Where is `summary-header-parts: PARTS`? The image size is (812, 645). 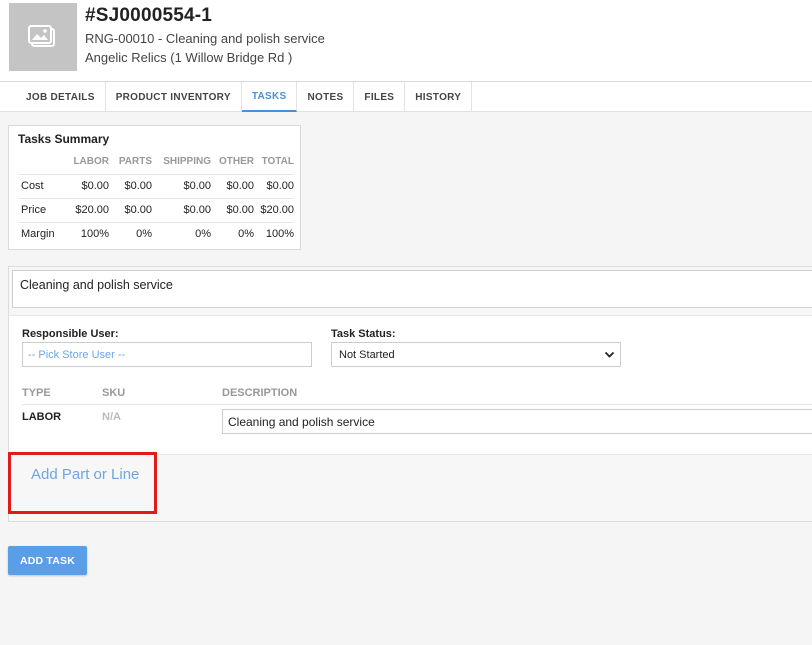
summary-header-parts: PARTS is located at coordinates (135, 161).